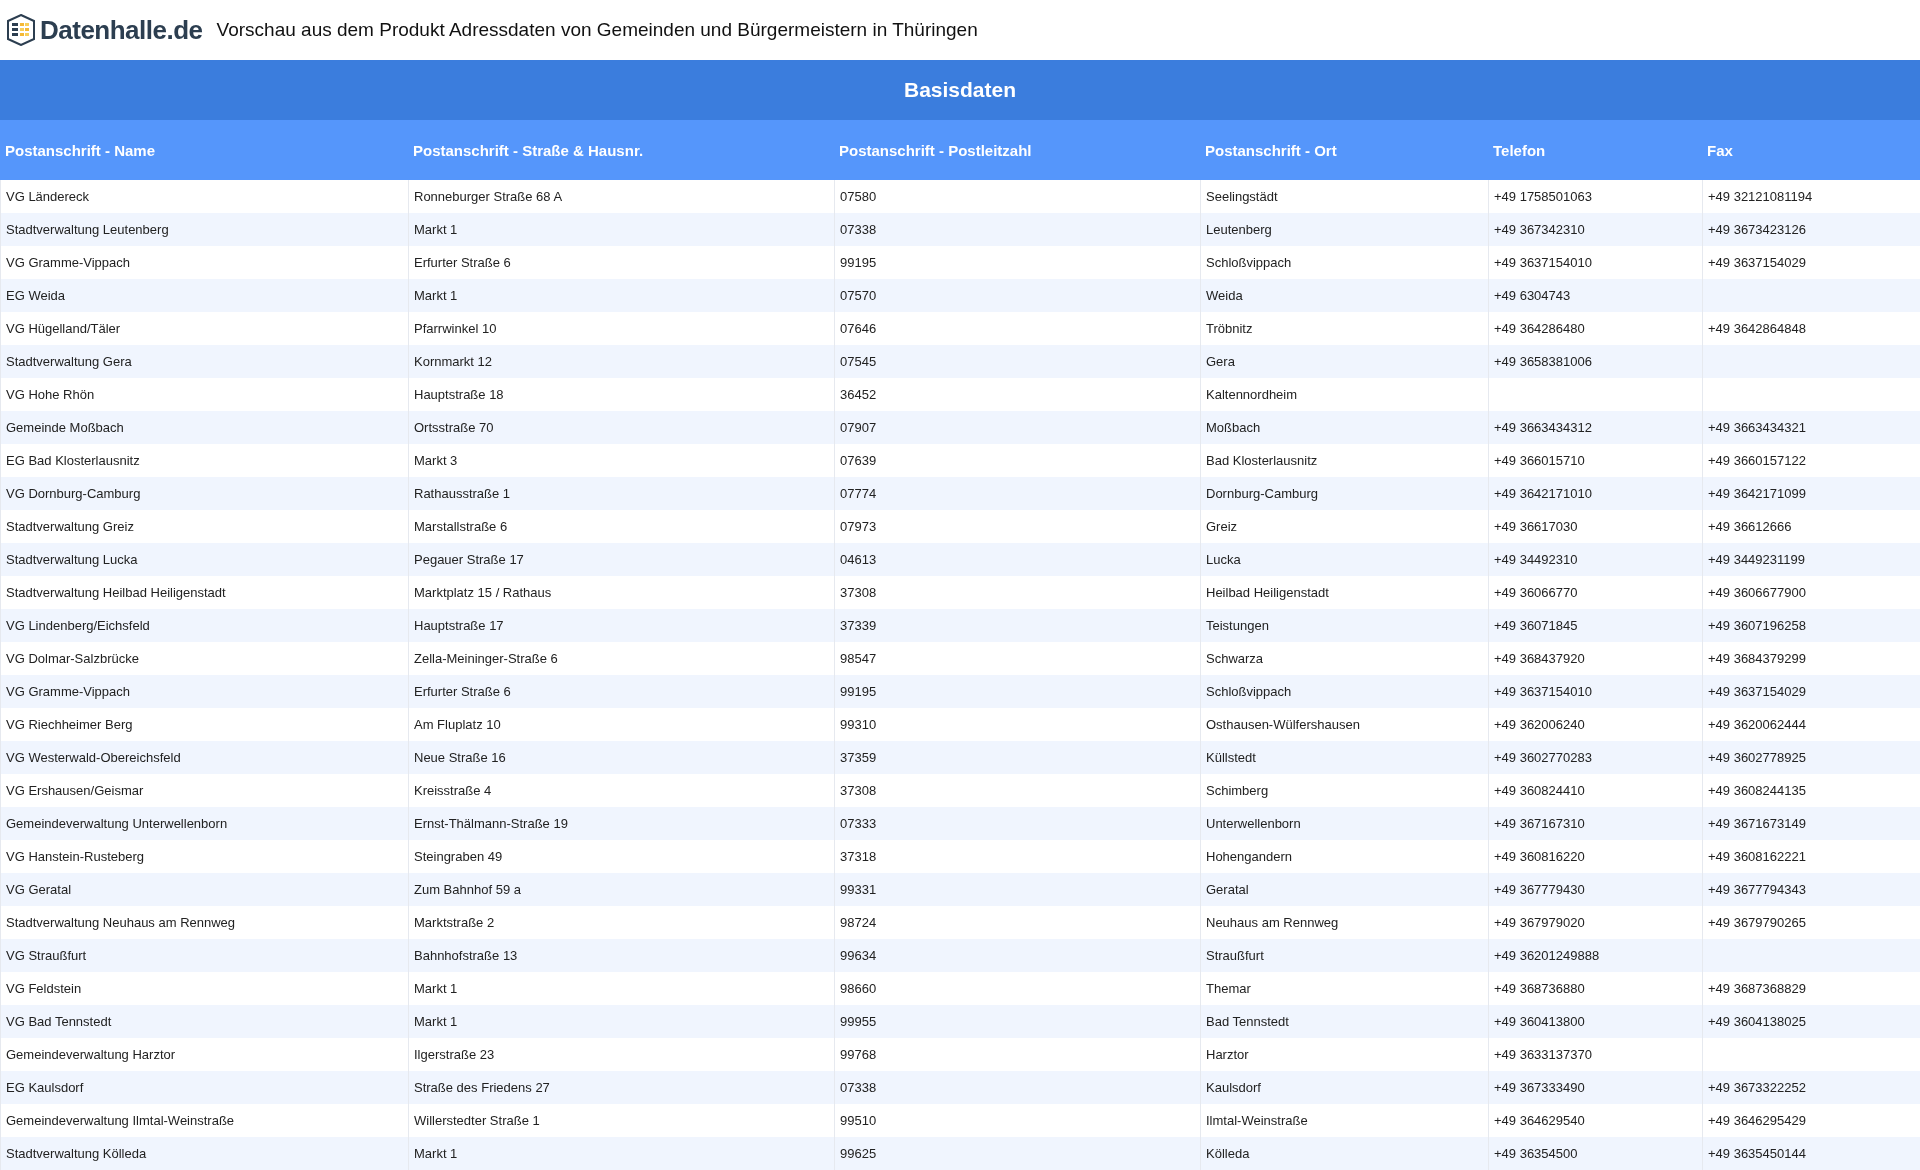 This screenshot has width=1920, height=1170. What do you see at coordinates (597, 30) in the screenshot?
I see `page-title: Vorschau aus dem Produkt Adressdaten von Gemeinden und Bürgermeistern in Thüringen` at bounding box center [597, 30].